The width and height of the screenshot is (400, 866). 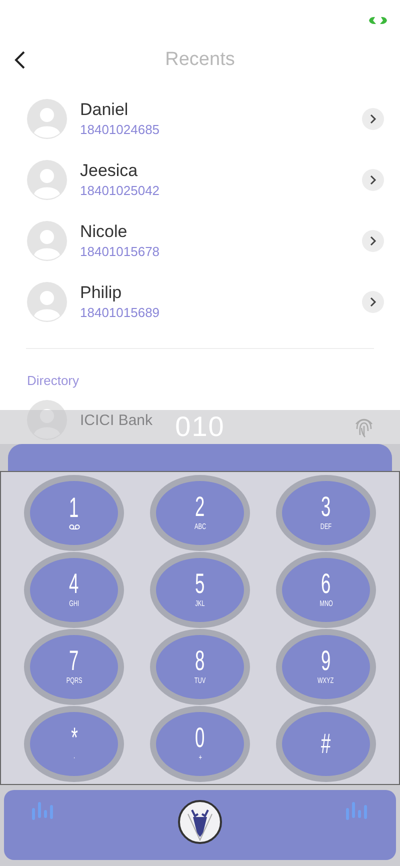 What do you see at coordinates (326, 590) in the screenshot?
I see `dial-key: 6 MNO` at bounding box center [326, 590].